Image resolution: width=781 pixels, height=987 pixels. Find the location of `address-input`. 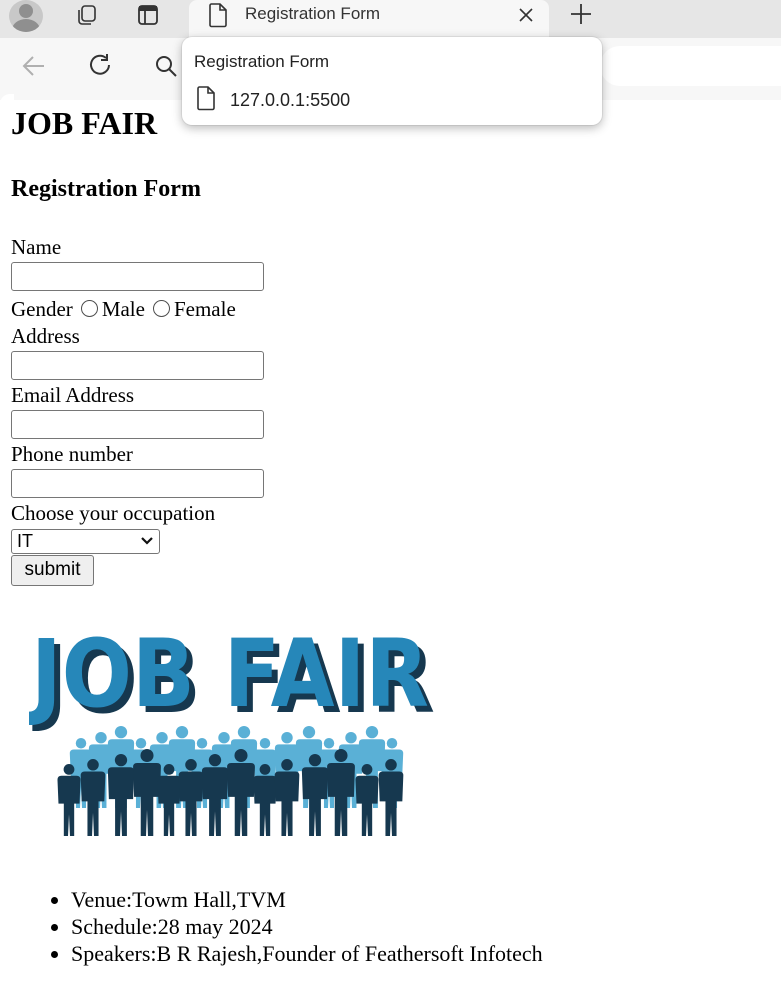

address-input is located at coordinates (137, 365).